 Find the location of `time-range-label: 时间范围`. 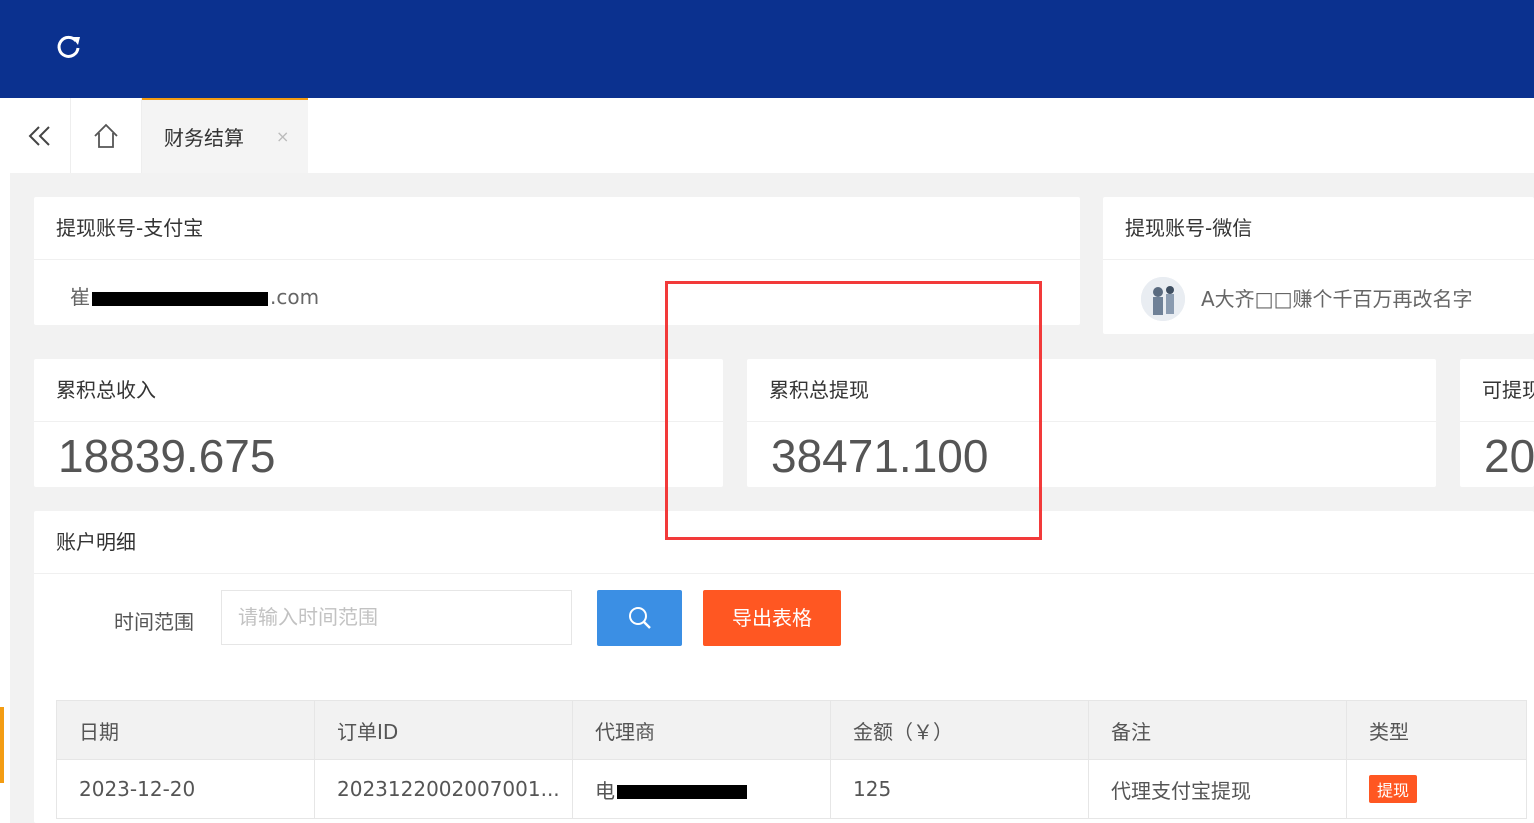

time-range-label: 时间范围 is located at coordinates (154, 622).